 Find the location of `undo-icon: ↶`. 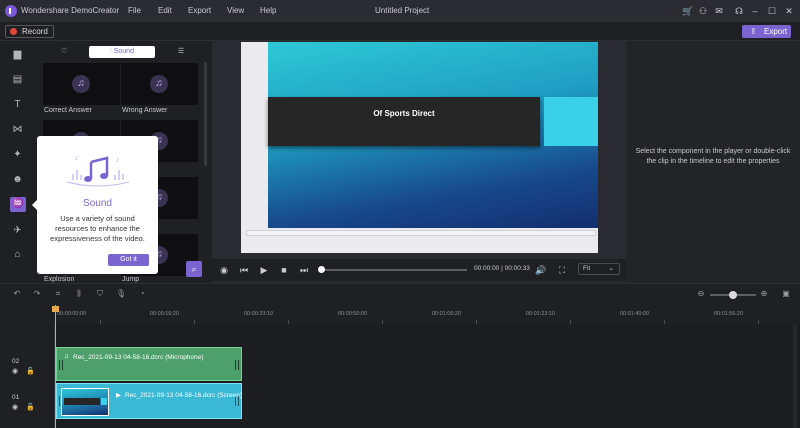

undo-icon: ↶ is located at coordinates (17, 294).